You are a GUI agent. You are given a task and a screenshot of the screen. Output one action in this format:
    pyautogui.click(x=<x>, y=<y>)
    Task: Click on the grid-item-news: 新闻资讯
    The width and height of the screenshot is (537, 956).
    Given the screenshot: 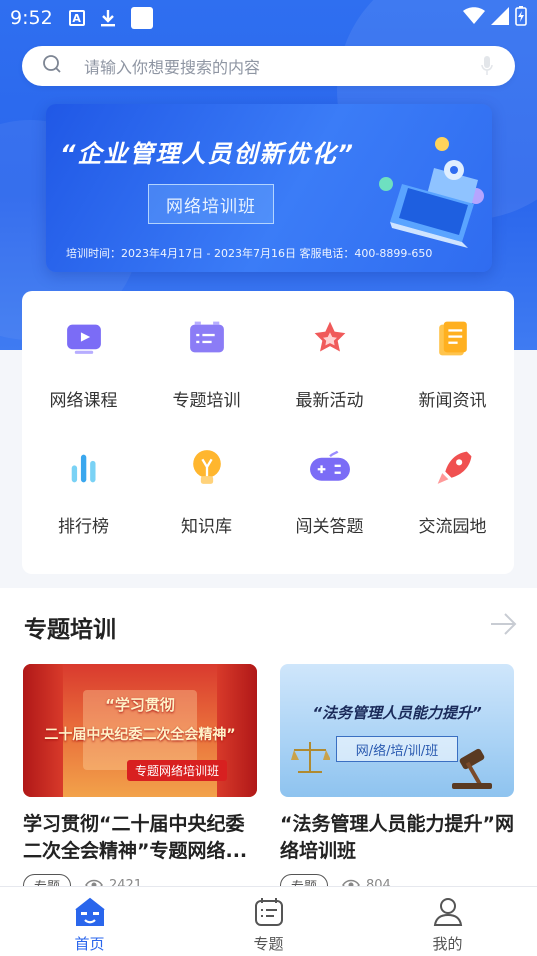 What is the action you would take?
    pyautogui.click(x=452, y=351)
    